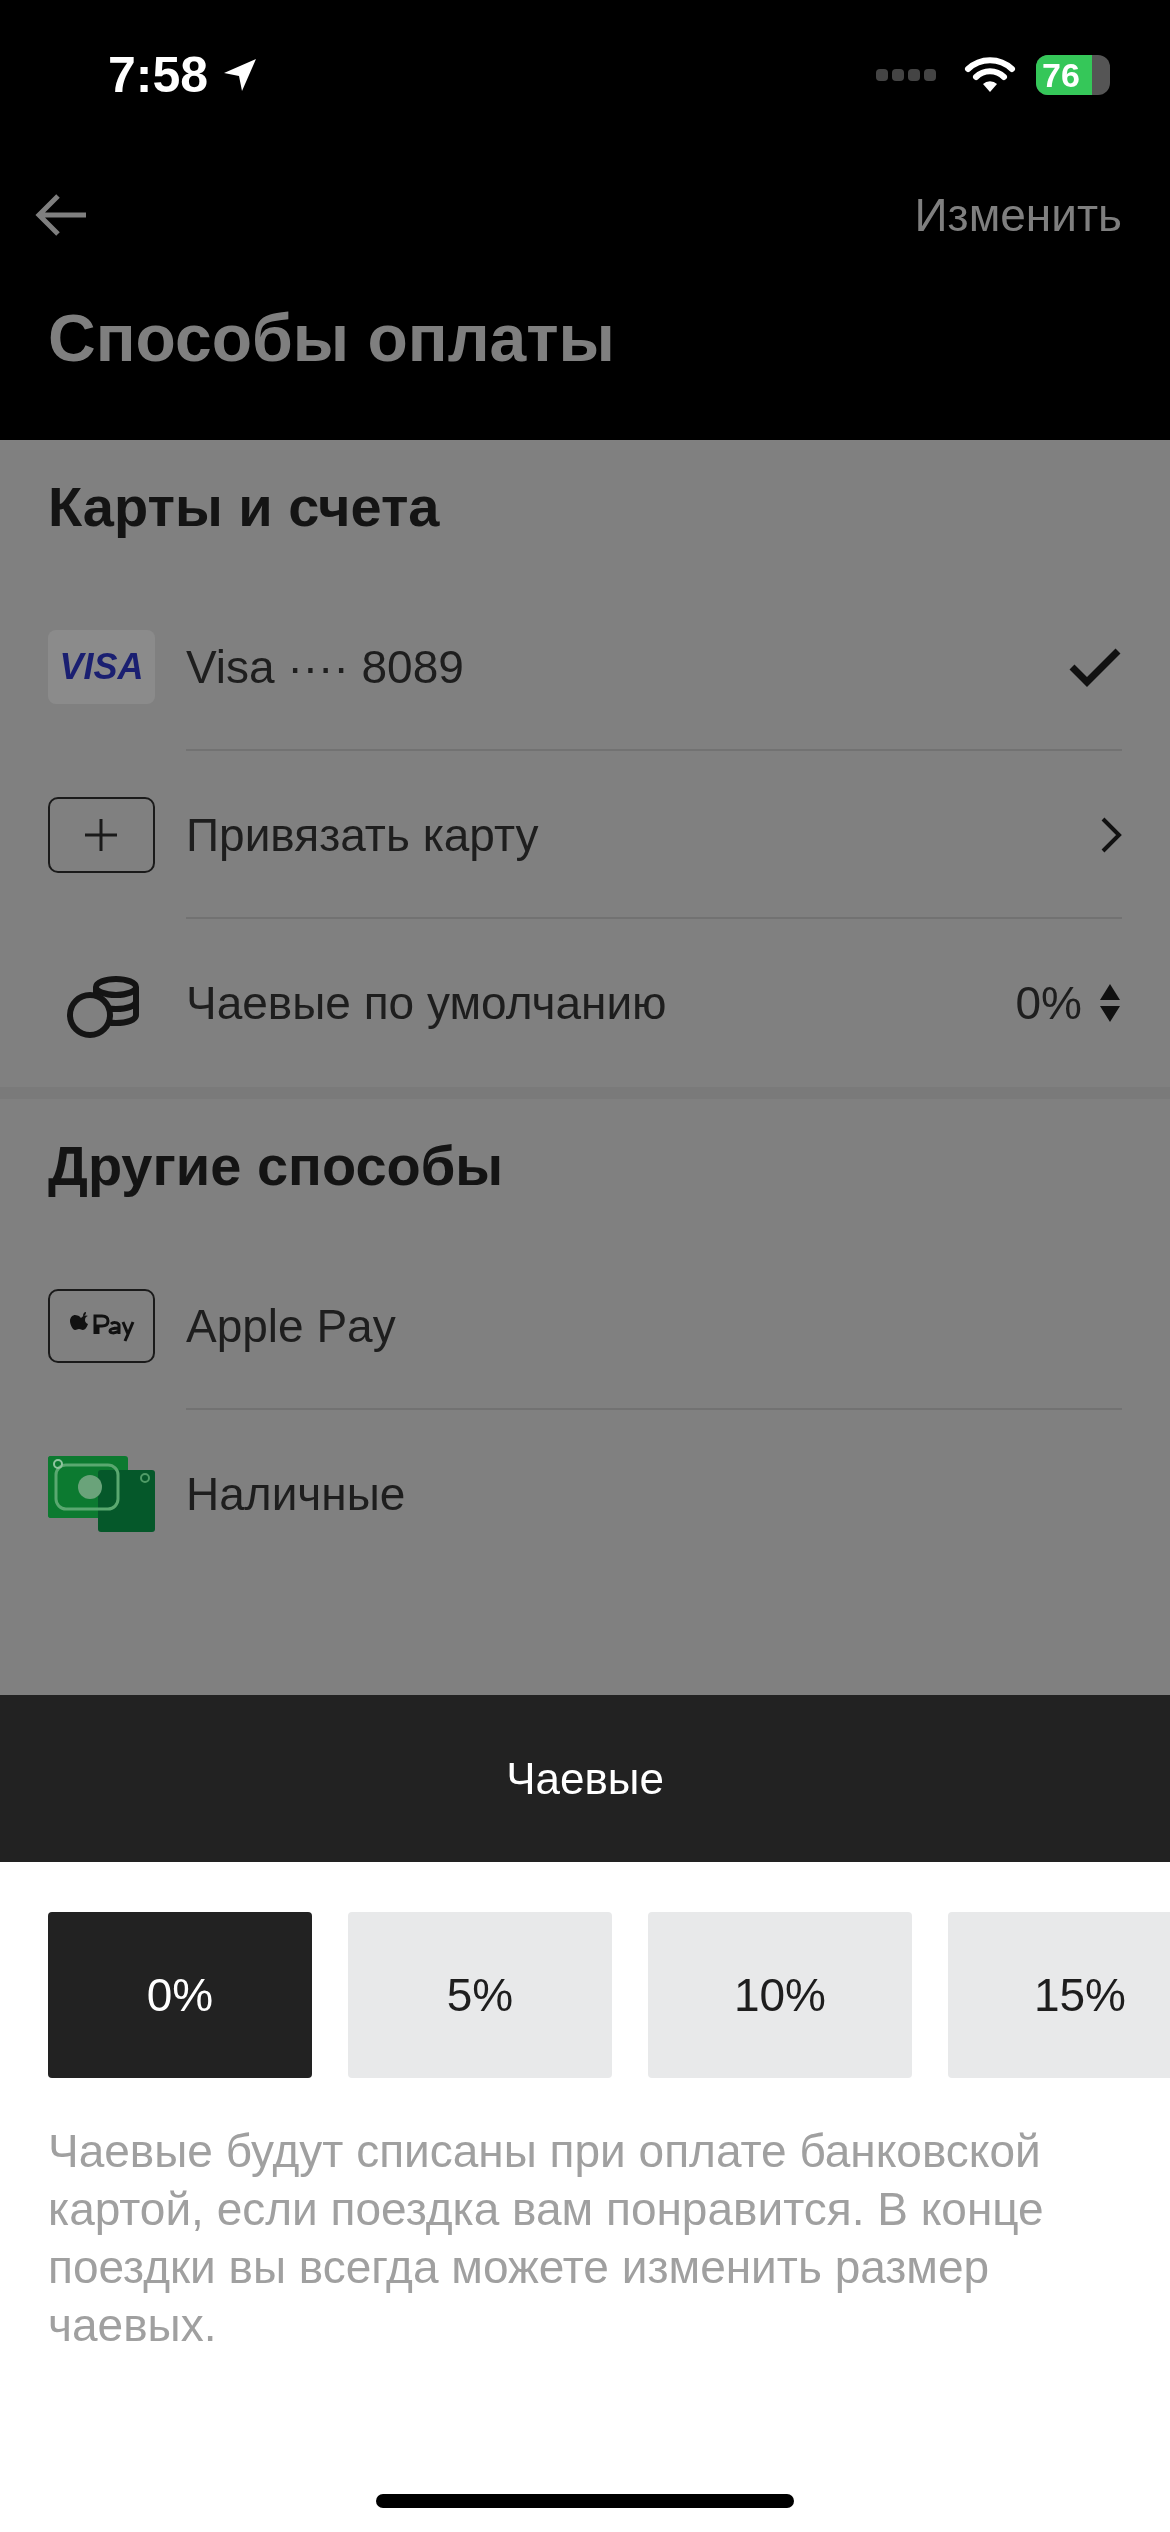 This screenshot has width=1170, height=2532. Describe the element at coordinates (1095, 667) in the screenshot. I see `checkmark-icon` at that location.